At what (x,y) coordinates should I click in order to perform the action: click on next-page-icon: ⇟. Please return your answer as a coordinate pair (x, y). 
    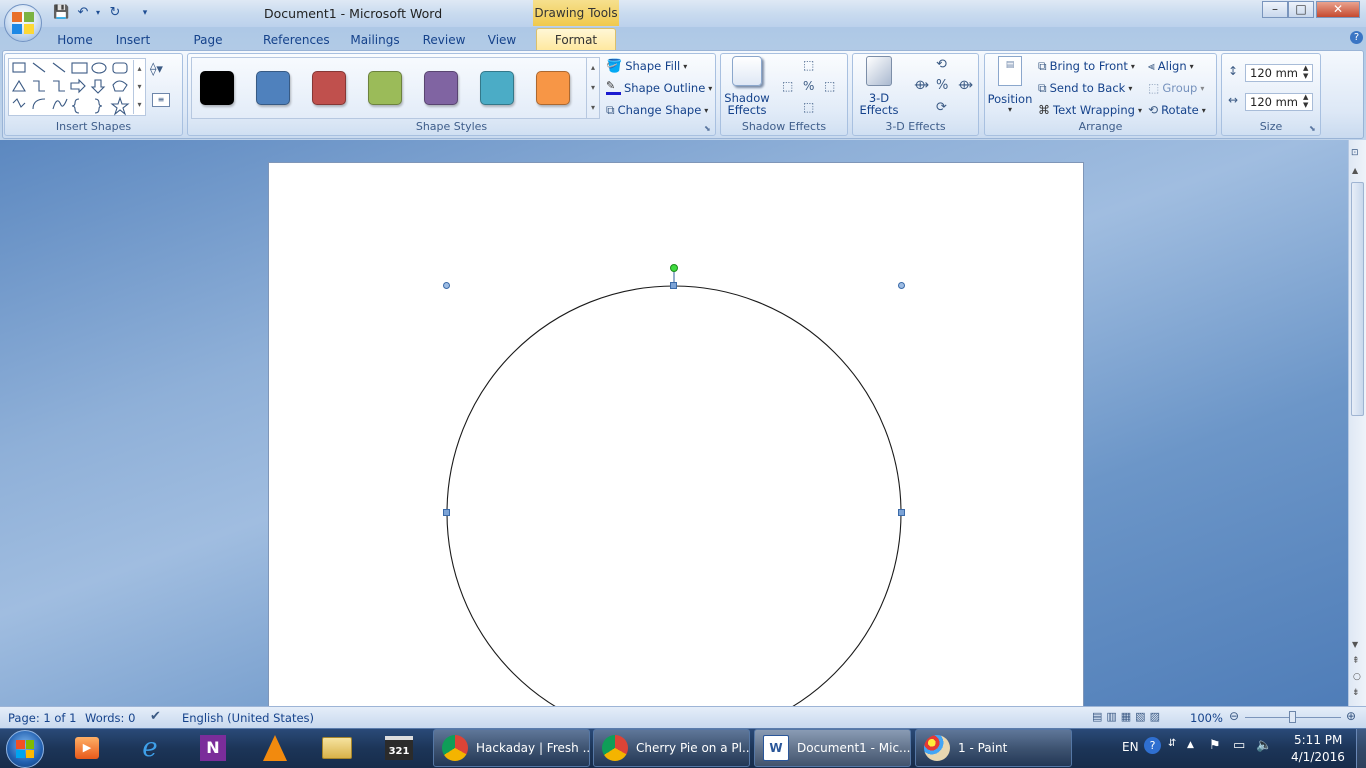
    Looking at the image, I should click on (1356, 693).